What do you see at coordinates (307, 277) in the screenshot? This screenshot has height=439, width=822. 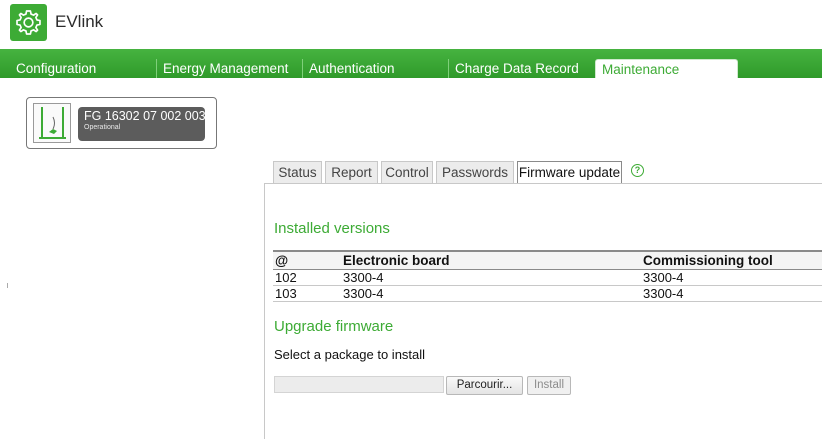 I see `table-cell: 102` at bounding box center [307, 277].